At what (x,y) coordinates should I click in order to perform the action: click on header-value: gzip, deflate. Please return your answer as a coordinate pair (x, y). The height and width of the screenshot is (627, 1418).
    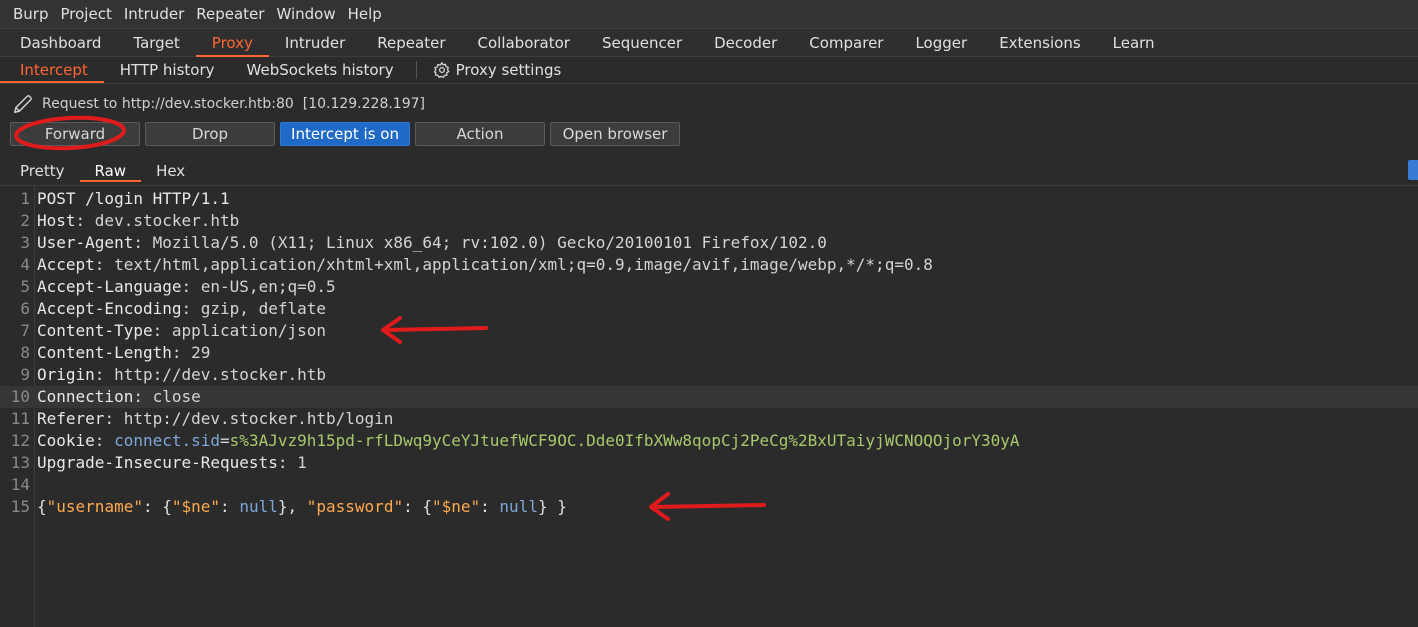
    Looking at the image, I should click on (263, 308).